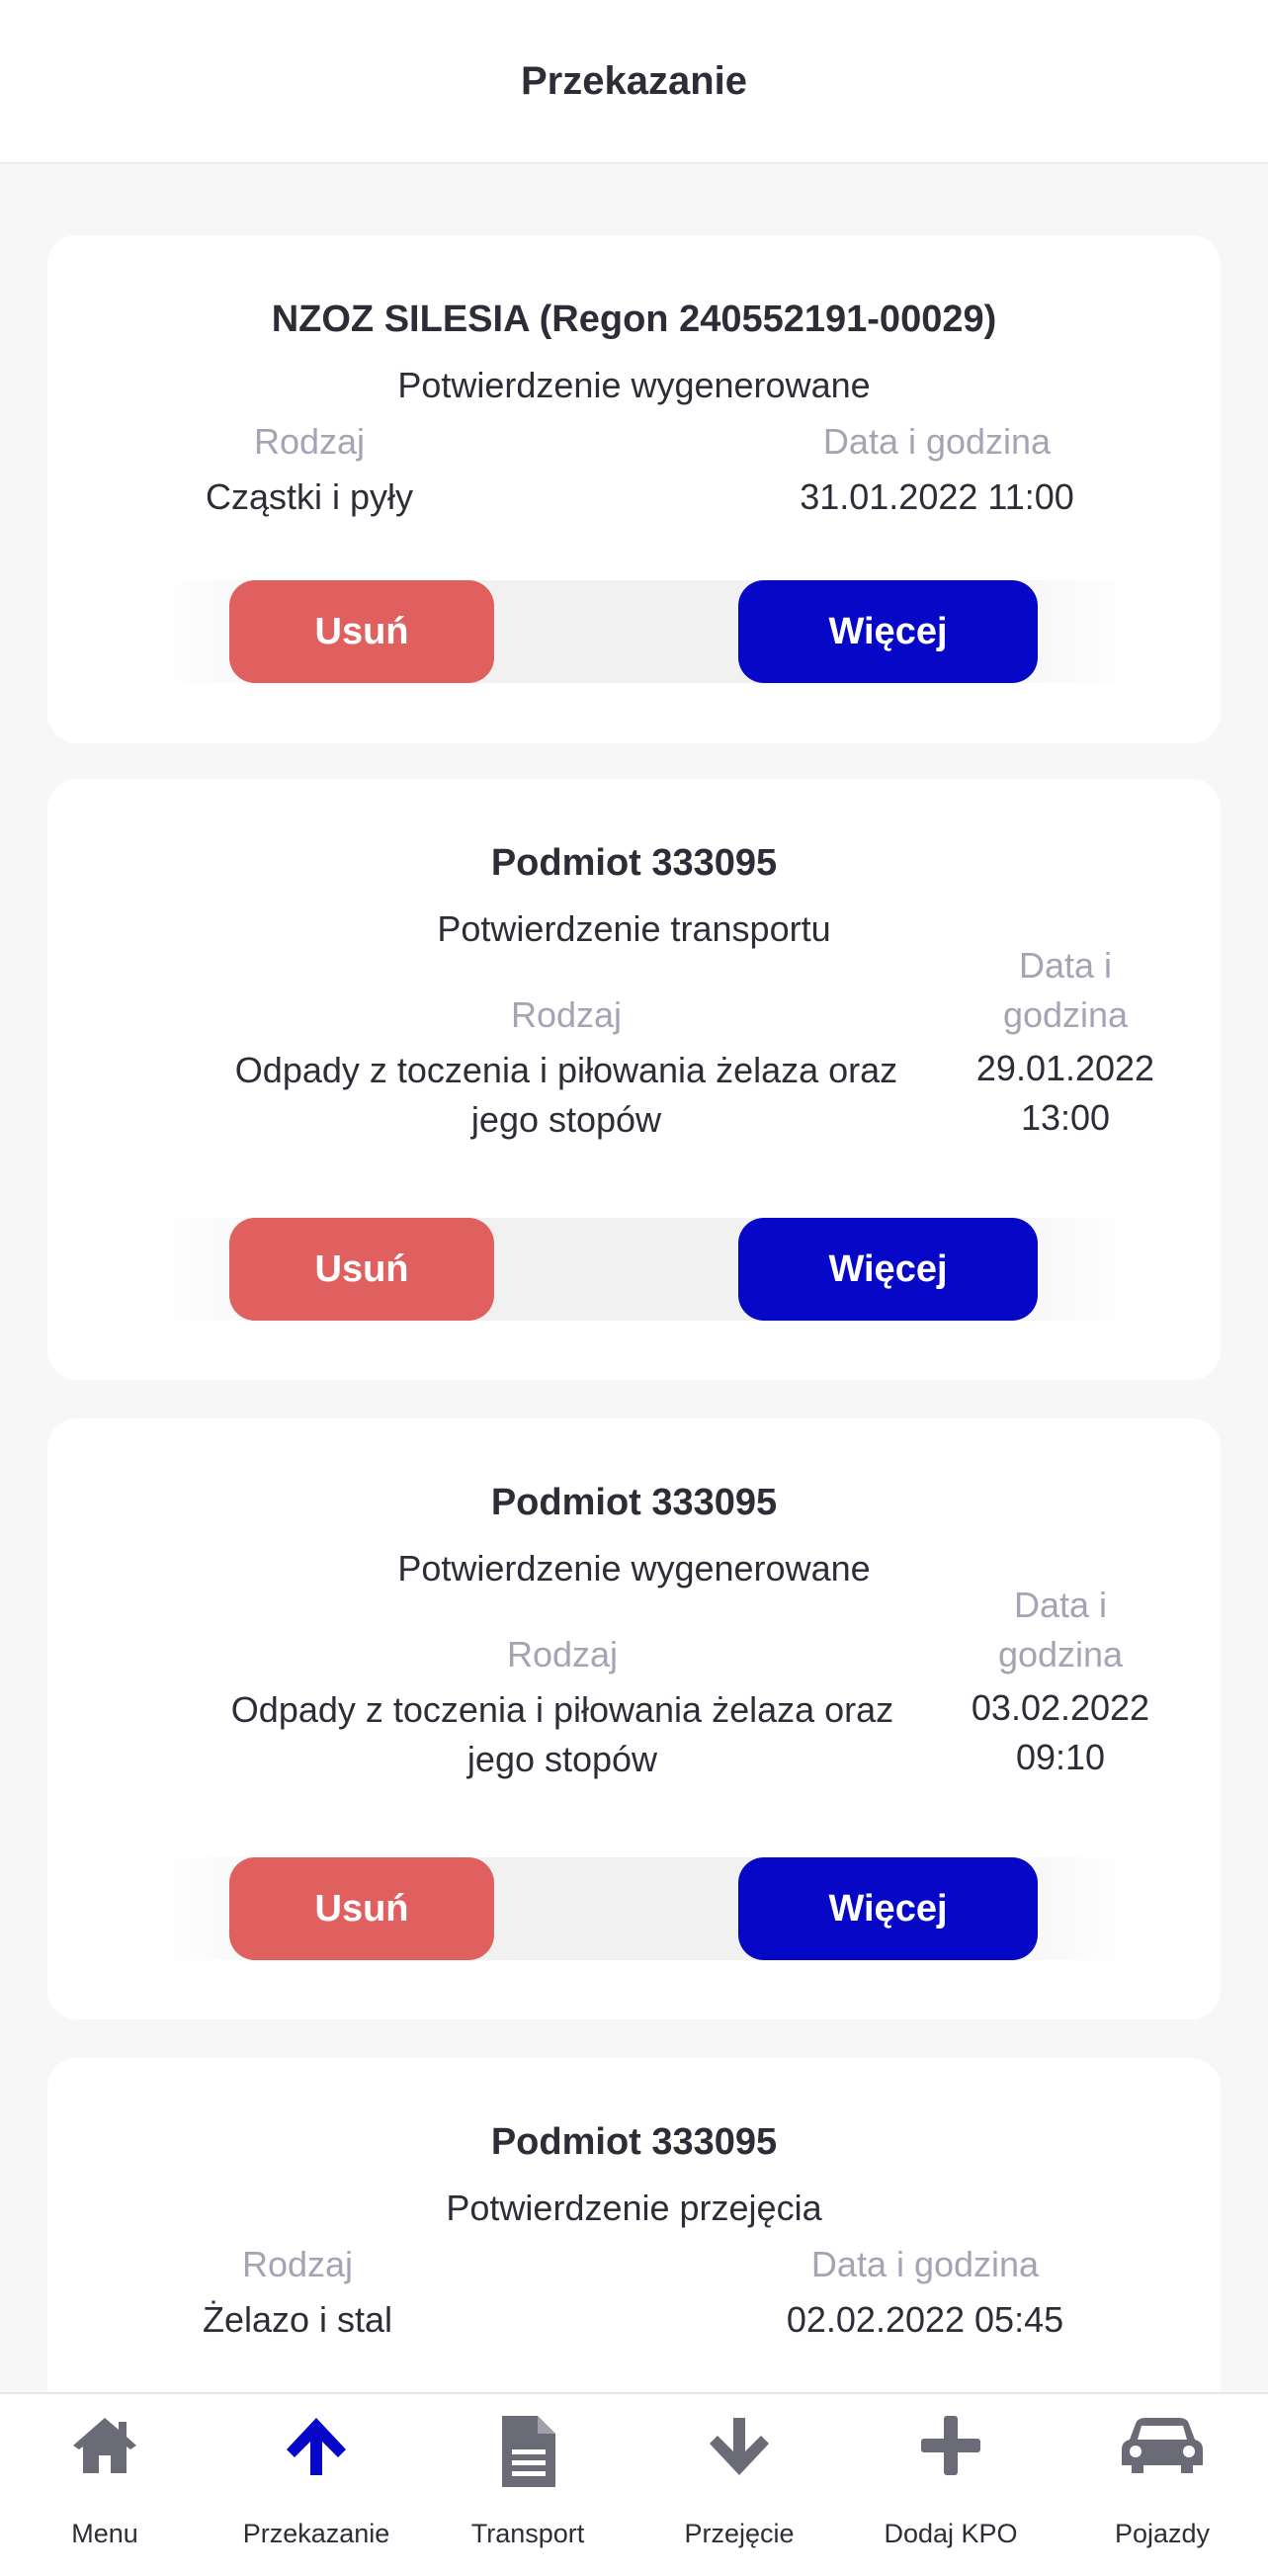 This screenshot has height=2576, width=1268. I want to click on date-value-line-1: 03.02.2022, so click(1060, 1707).